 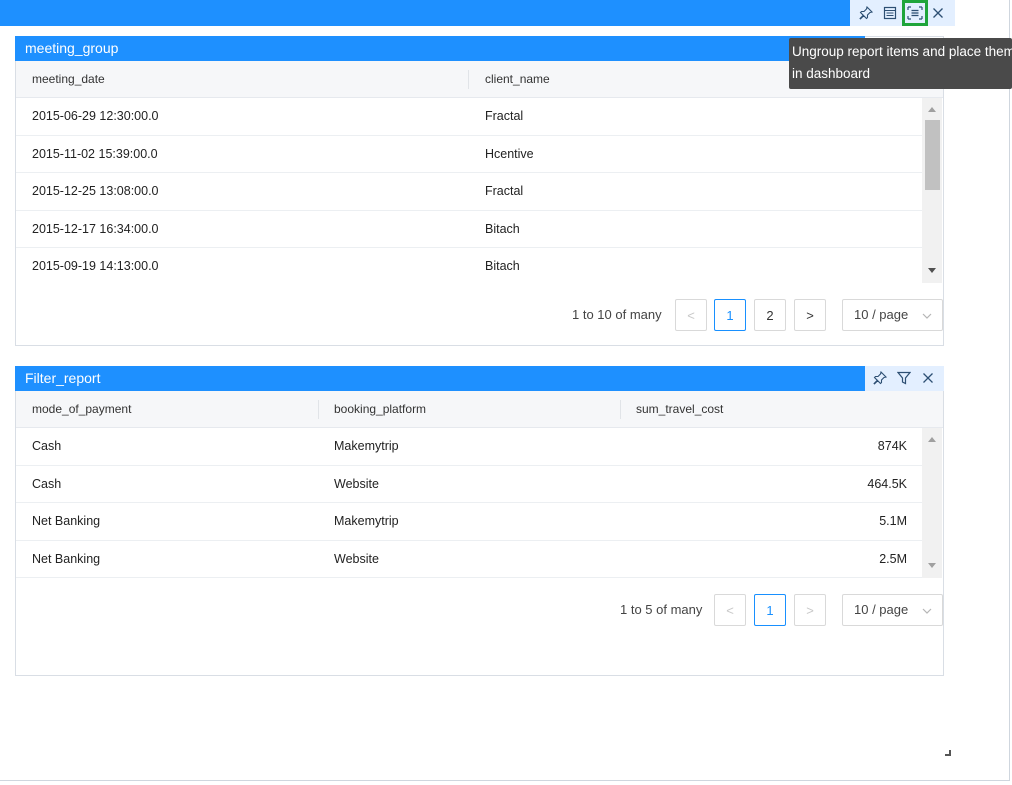 I want to click on tooltip-line-2: in dashboard, so click(x=831, y=73).